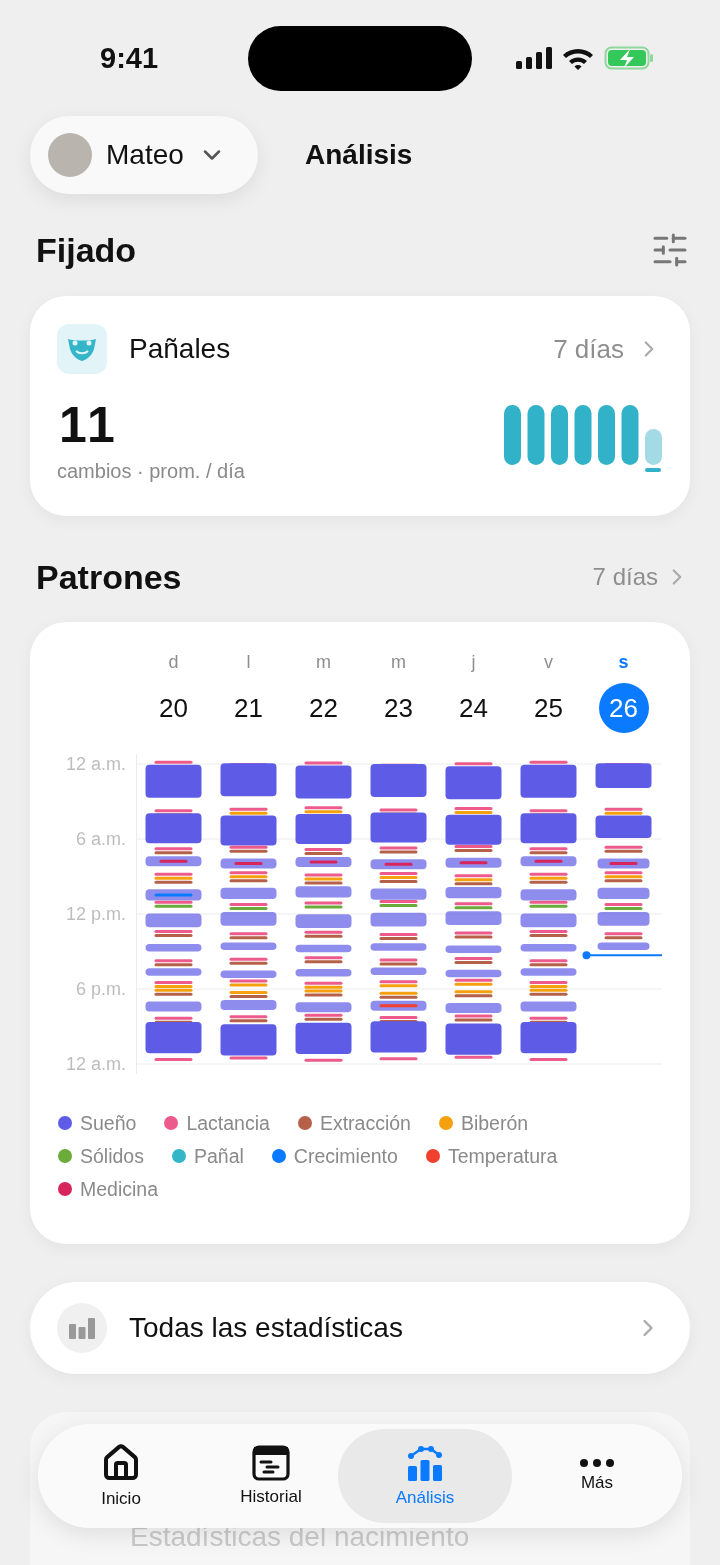 This screenshot has width=720, height=1565. Describe the element at coordinates (112, 1156) in the screenshot. I see `legend-label: Sólidos` at that location.